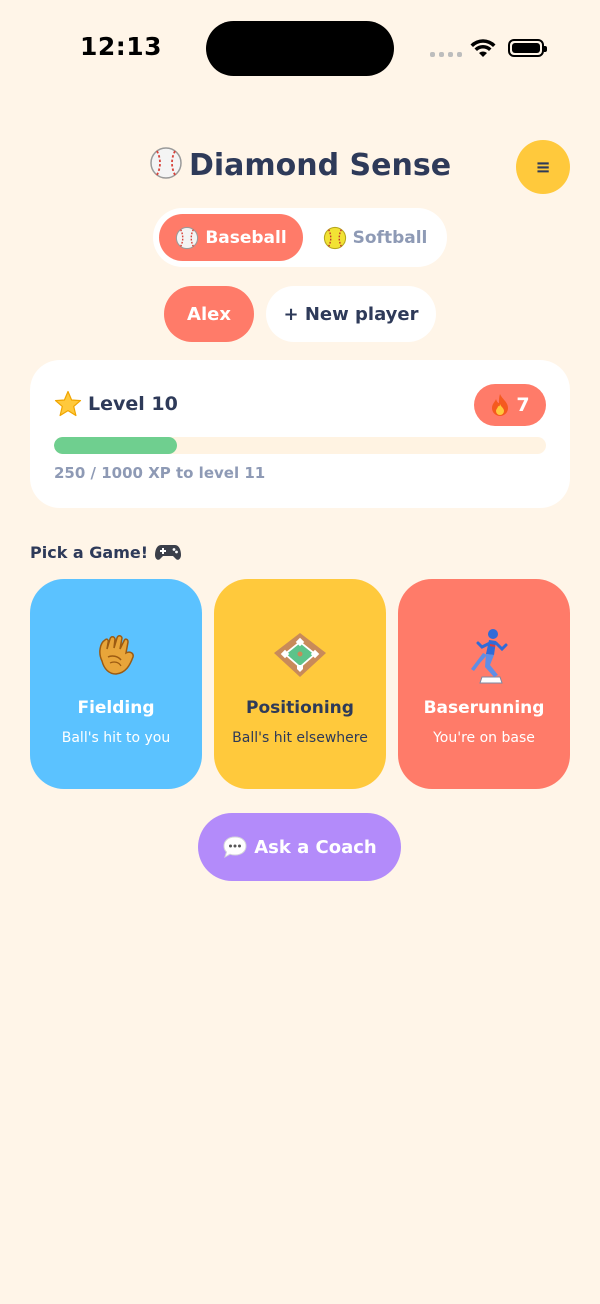  I want to click on app-title-text: Diamond Sense, so click(320, 165).